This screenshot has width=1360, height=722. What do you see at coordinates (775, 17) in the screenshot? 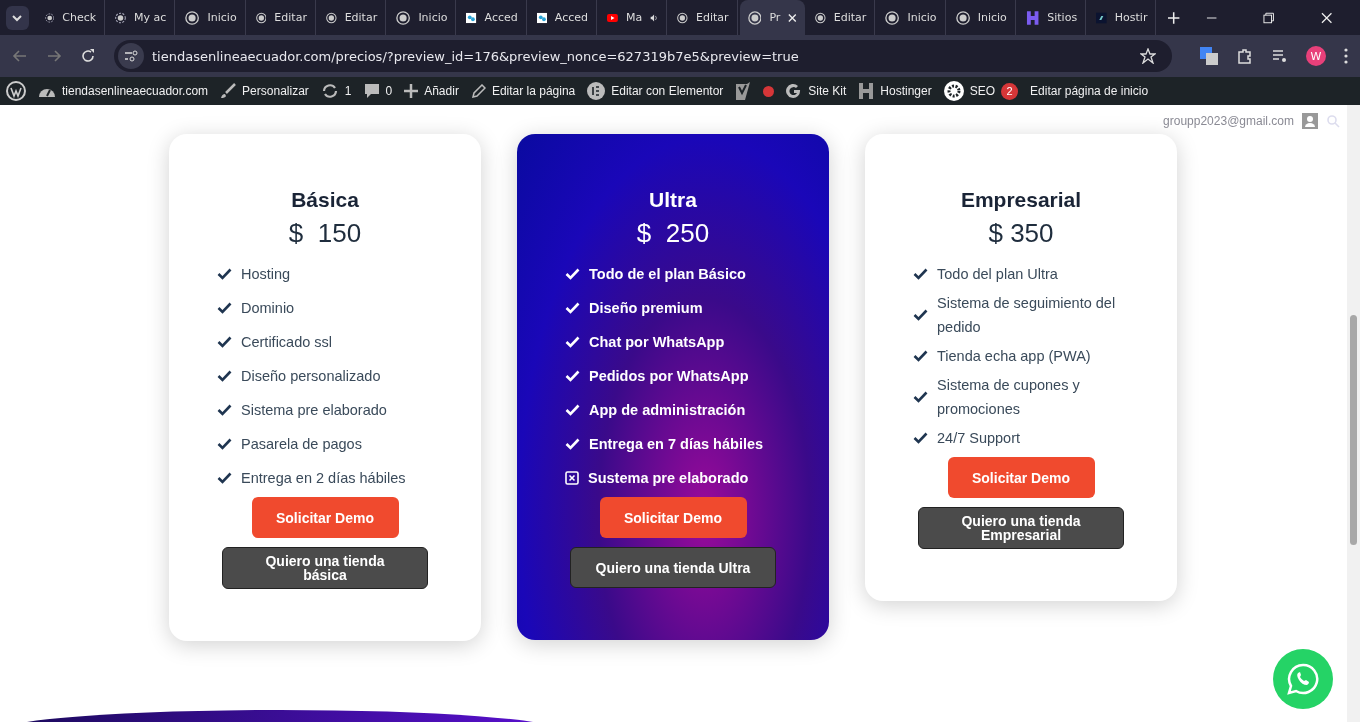
I see `tab-title: Pr` at bounding box center [775, 17].